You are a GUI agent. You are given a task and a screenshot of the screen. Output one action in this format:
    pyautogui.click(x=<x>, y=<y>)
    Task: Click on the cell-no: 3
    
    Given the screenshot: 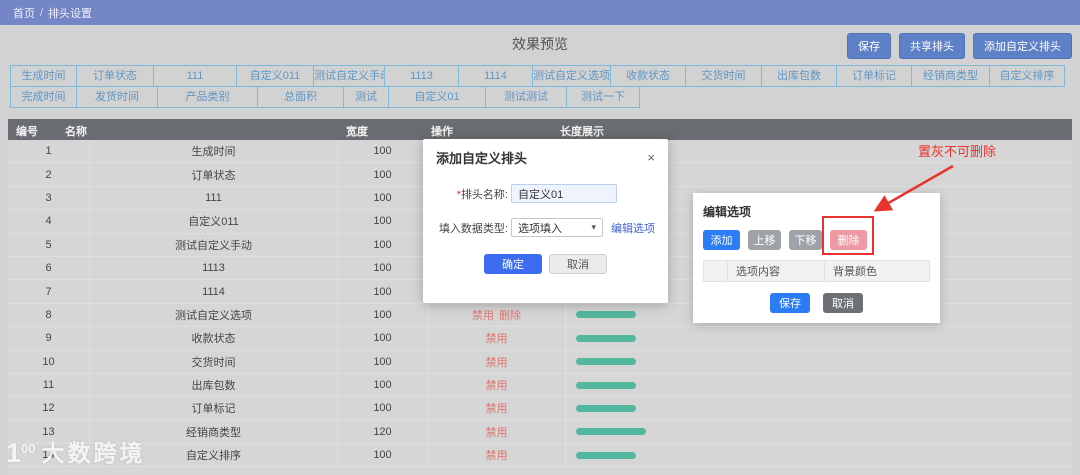 What is the action you would take?
    pyautogui.click(x=49, y=198)
    